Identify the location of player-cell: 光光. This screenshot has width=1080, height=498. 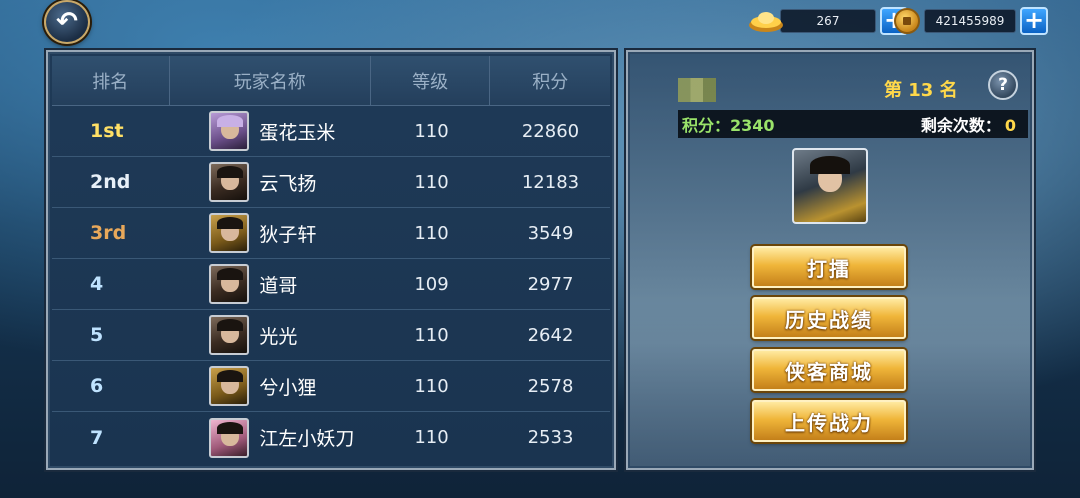
(267, 335).